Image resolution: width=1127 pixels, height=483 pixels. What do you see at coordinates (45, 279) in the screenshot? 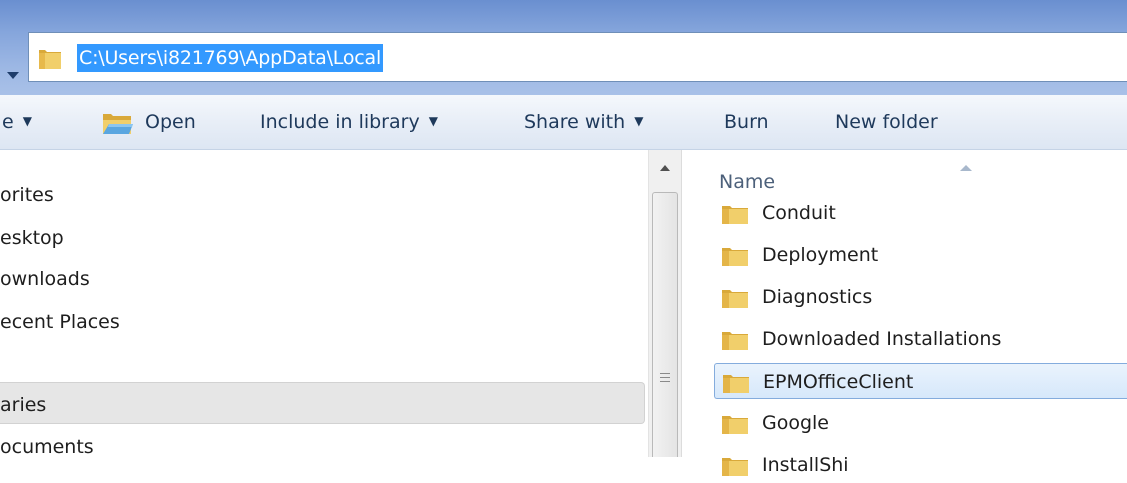
I see `nav-item-downloads: ownloads` at bounding box center [45, 279].